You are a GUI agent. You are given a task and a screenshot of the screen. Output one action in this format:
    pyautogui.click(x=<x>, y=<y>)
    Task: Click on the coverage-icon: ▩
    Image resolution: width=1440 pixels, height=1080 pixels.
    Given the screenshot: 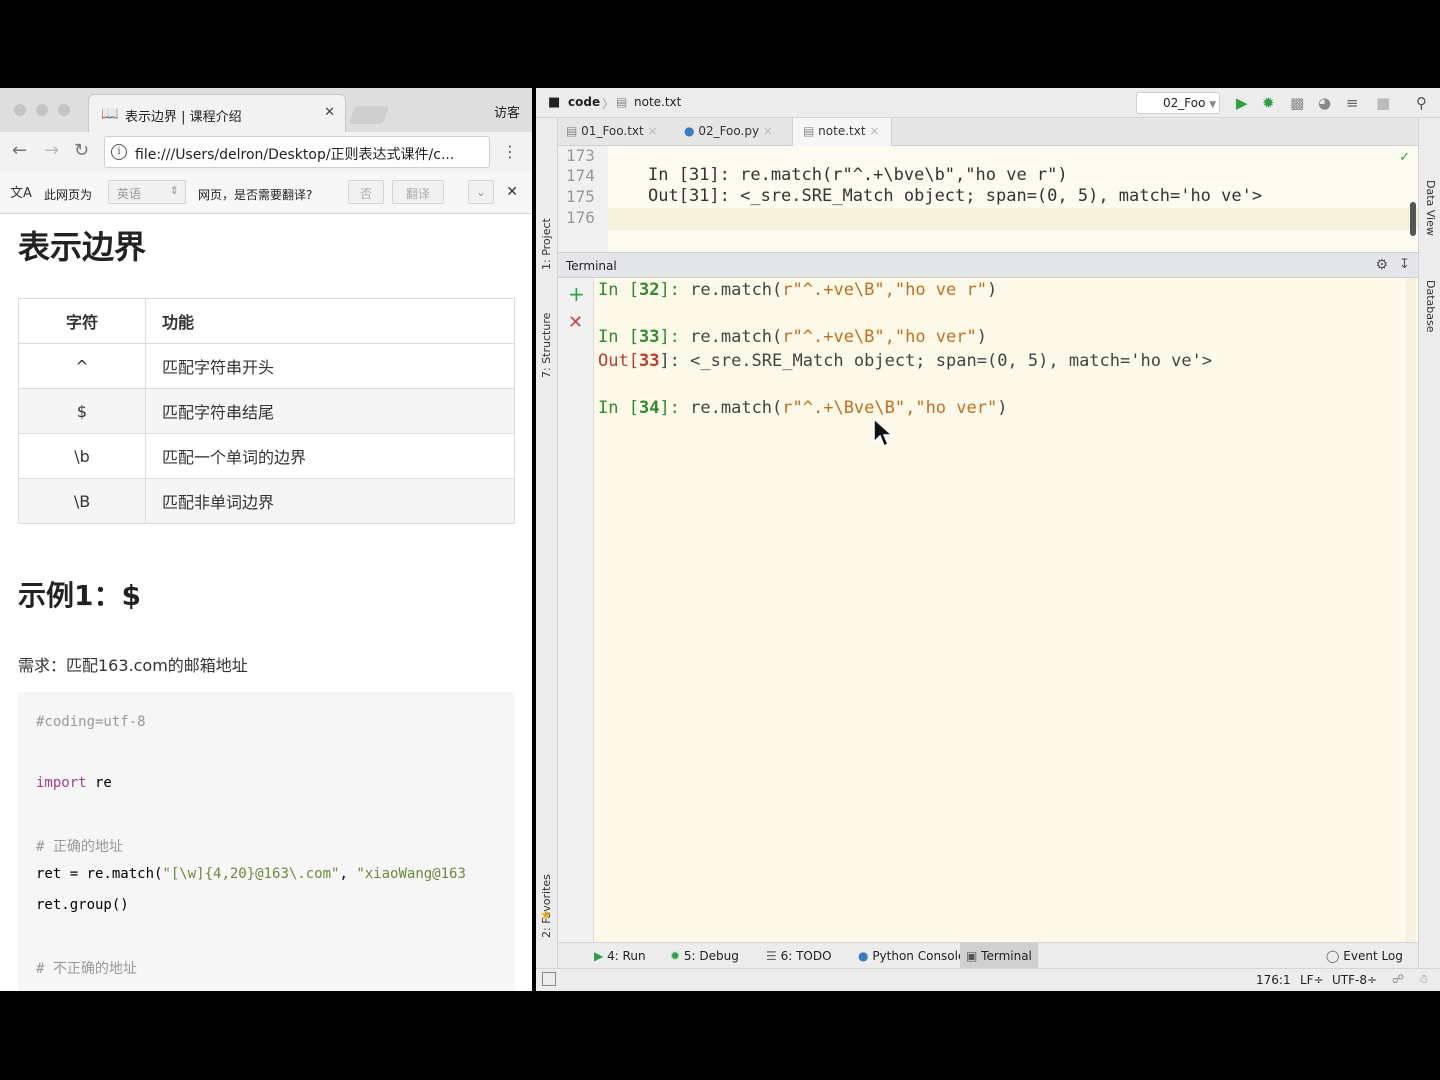 What is the action you would take?
    pyautogui.click(x=1297, y=103)
    